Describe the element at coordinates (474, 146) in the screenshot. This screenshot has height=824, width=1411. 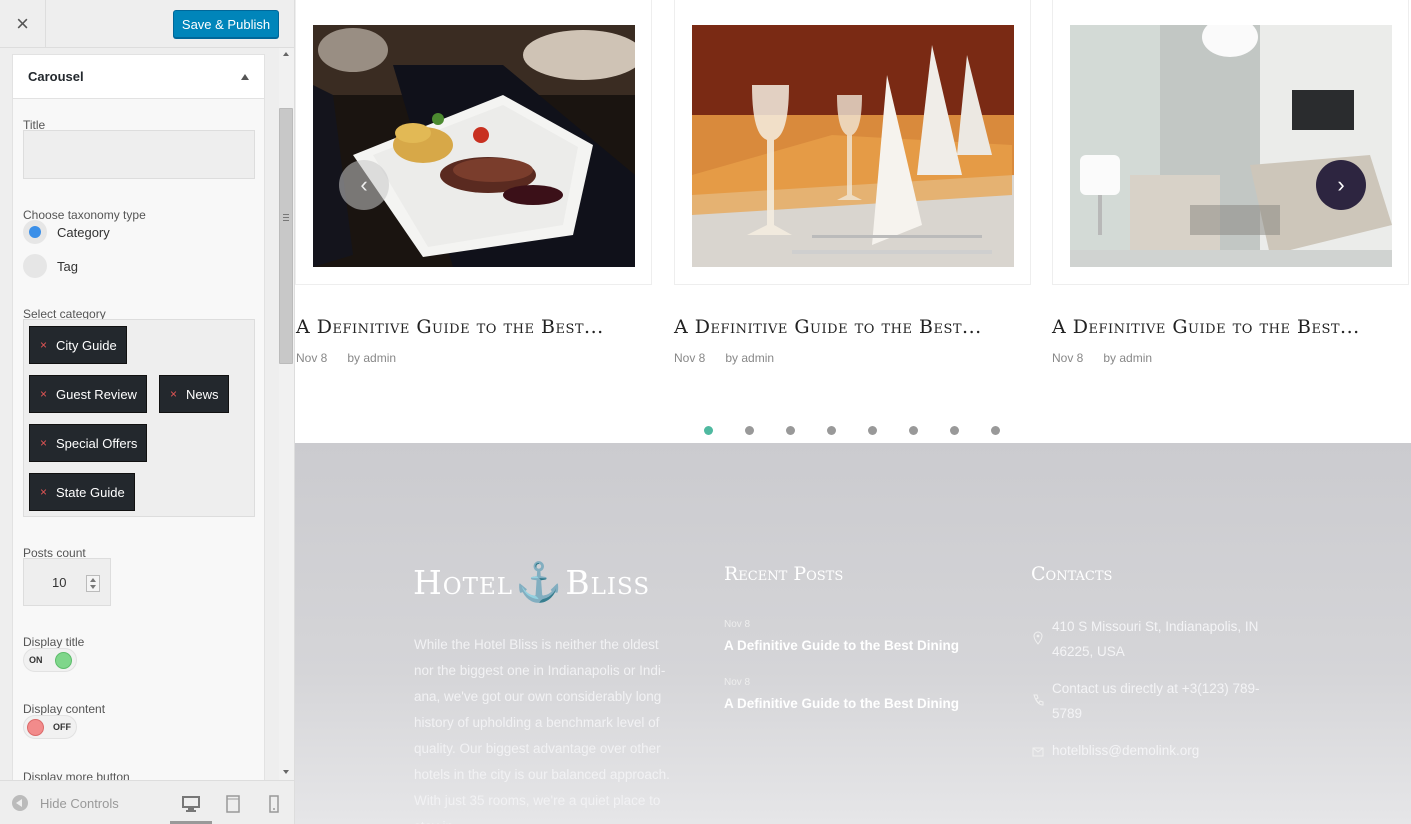
I see `post-image-dish` at that location.